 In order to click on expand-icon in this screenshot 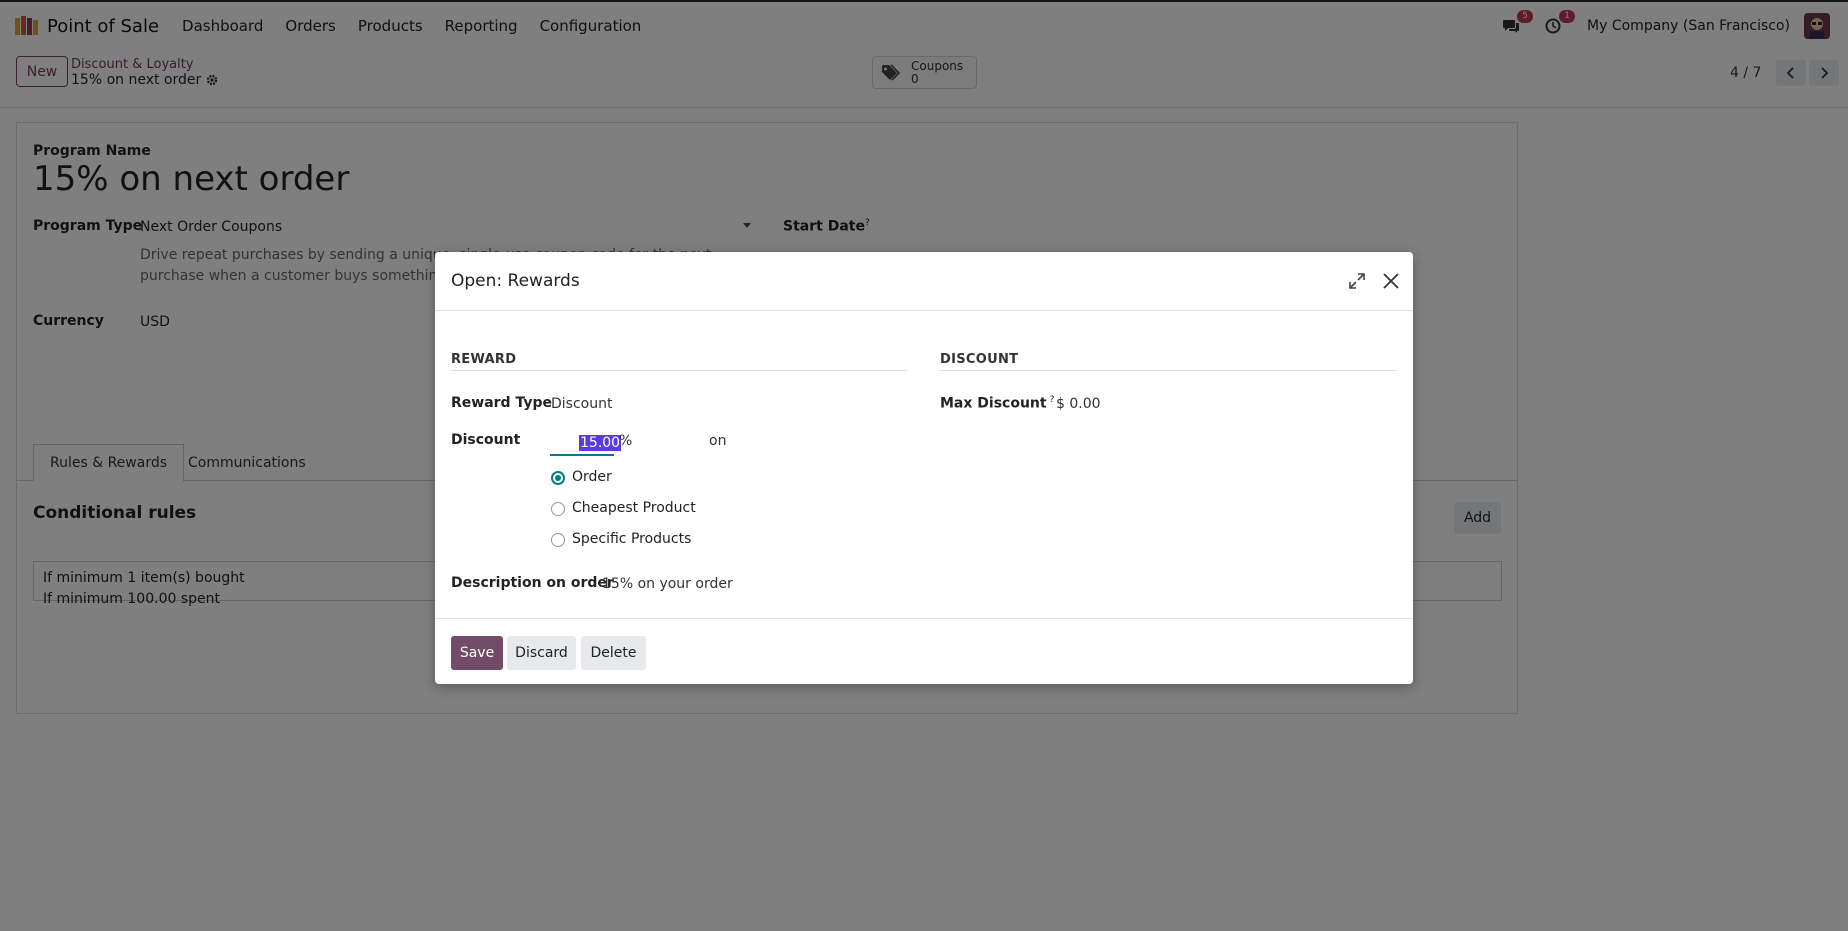, I will do `click(1357, 281)`.